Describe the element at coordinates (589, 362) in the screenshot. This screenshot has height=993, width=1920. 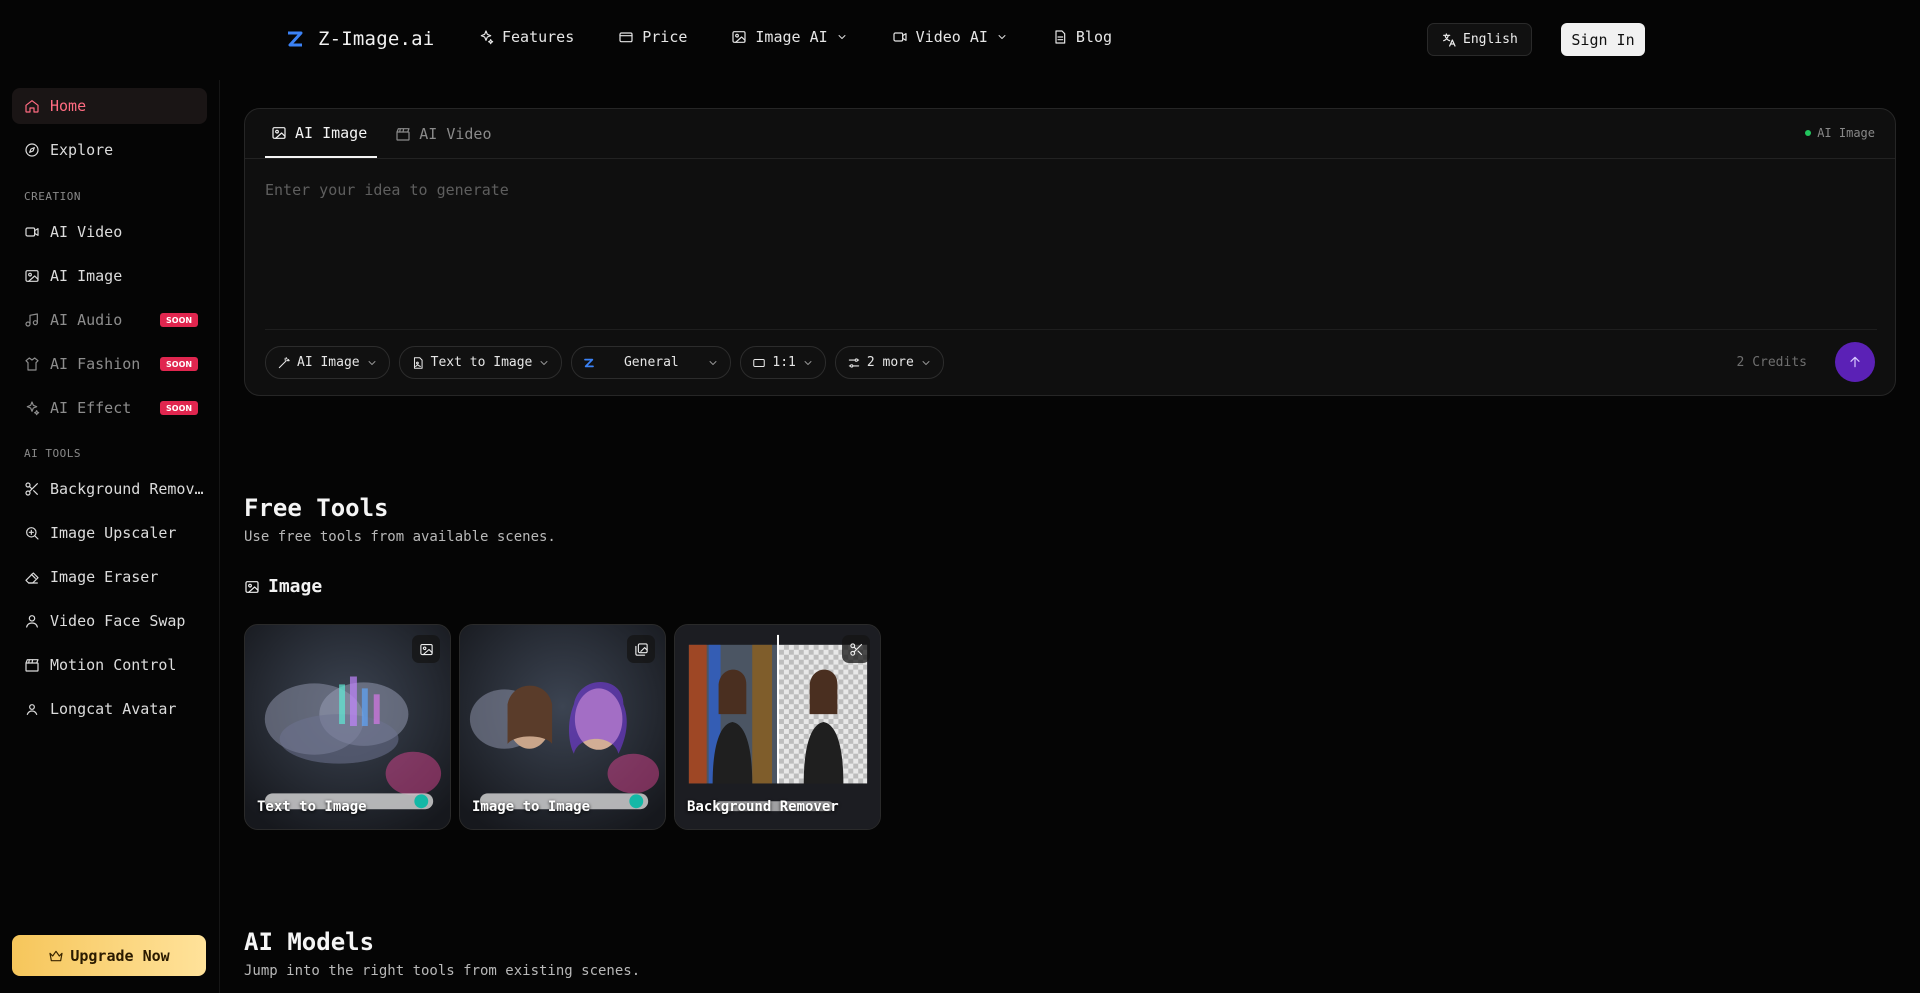
I see `model-logo-icon` at that location.